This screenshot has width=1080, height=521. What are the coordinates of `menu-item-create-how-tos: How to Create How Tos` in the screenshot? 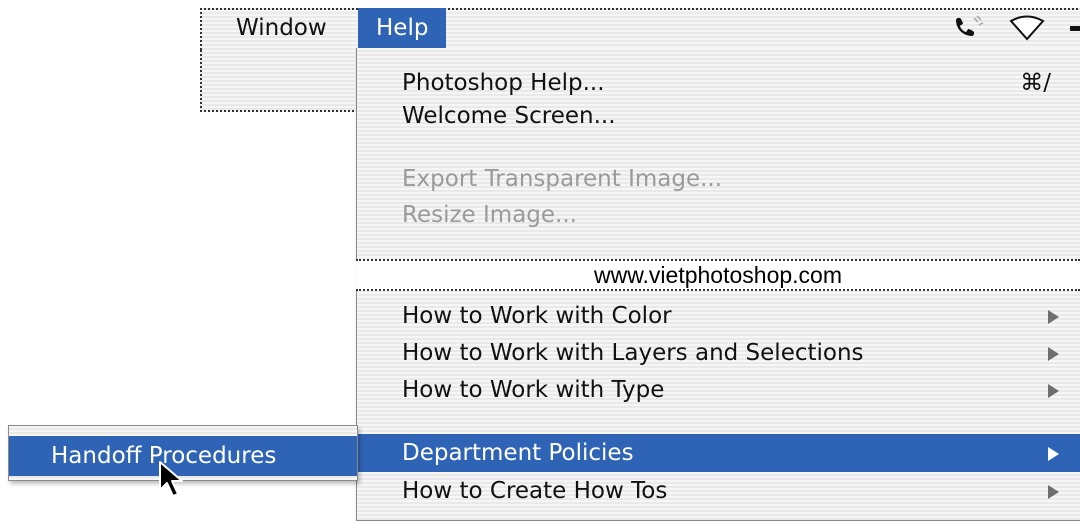 It's located at (718, 491).